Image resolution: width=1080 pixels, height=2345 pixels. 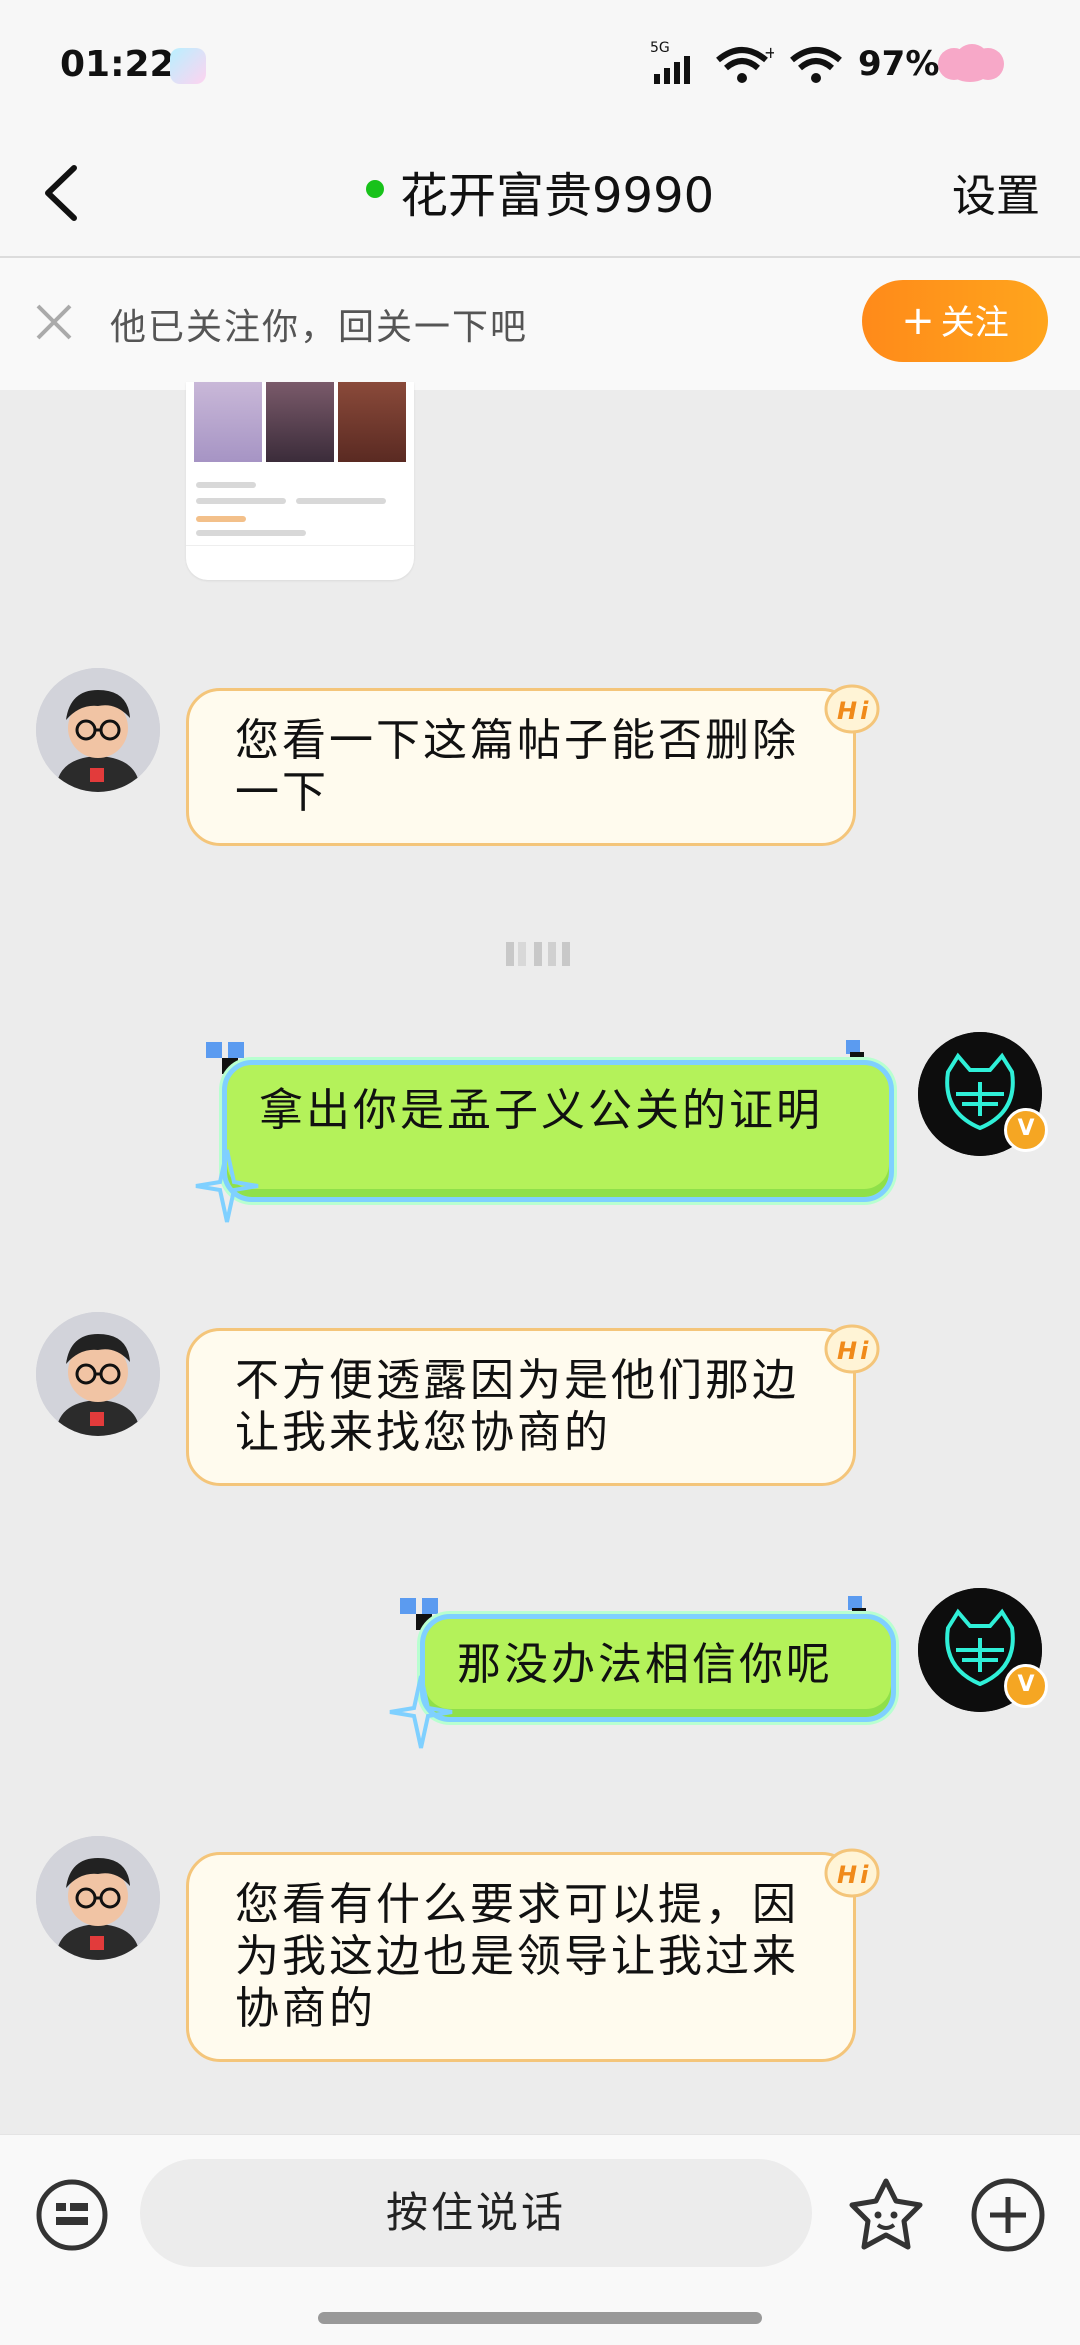 What do you see at coordinates (375, 189) in the screenshot?
I see `online-status-dot` at bounding box center [375, 189].